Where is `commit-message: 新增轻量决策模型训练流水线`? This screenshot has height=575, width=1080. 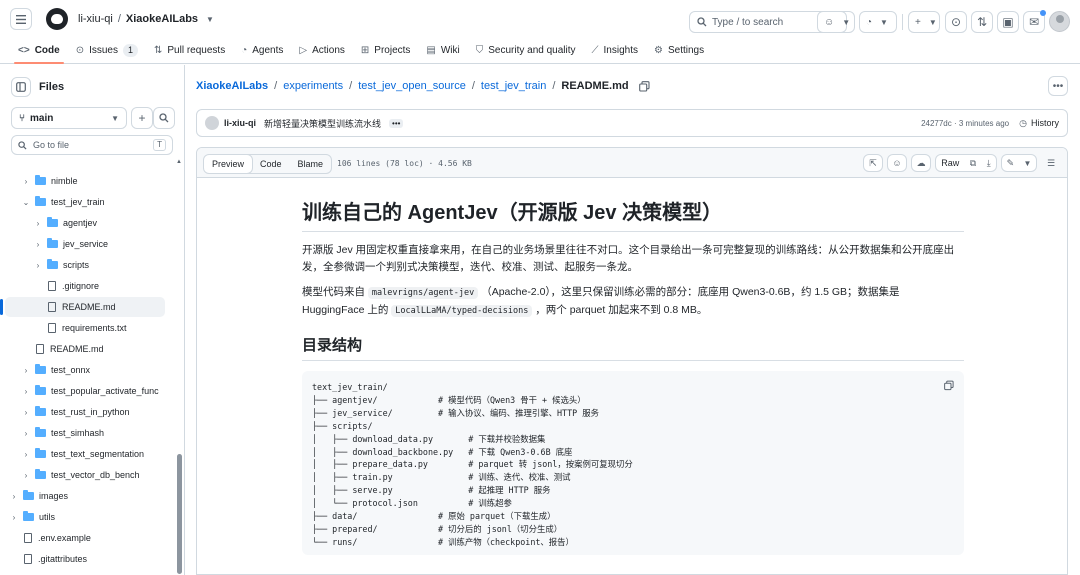 commit-message: 新增轻量决策模型训练流水线 is located at coordinates (322, 123).